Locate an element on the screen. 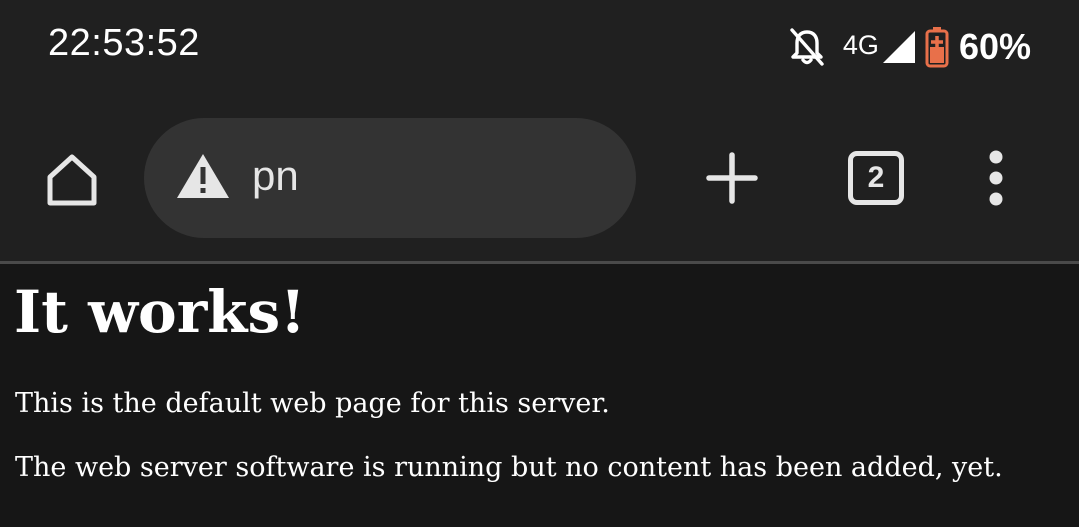  more-vert-icon is located at coordinates (996, 178).